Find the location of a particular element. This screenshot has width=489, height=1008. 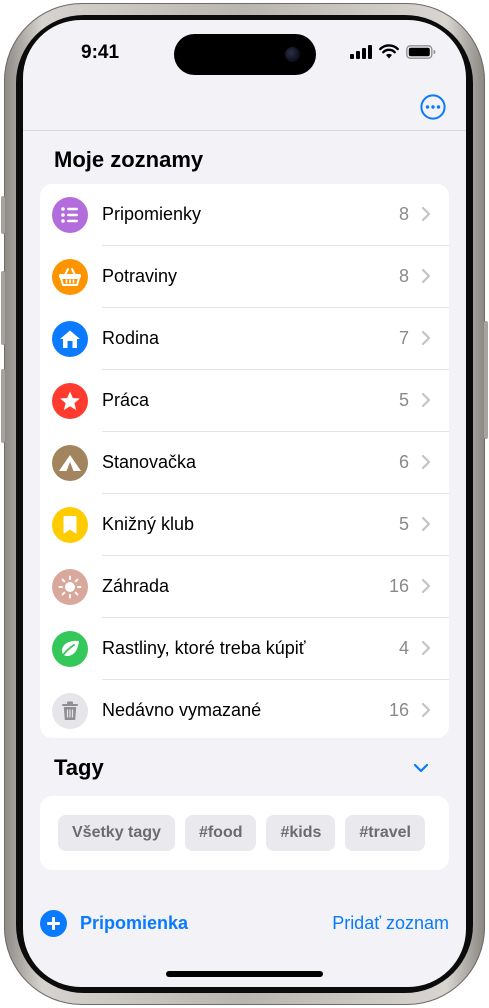

list-item: Pripomienky 8 is located at coordinates (244, 215).